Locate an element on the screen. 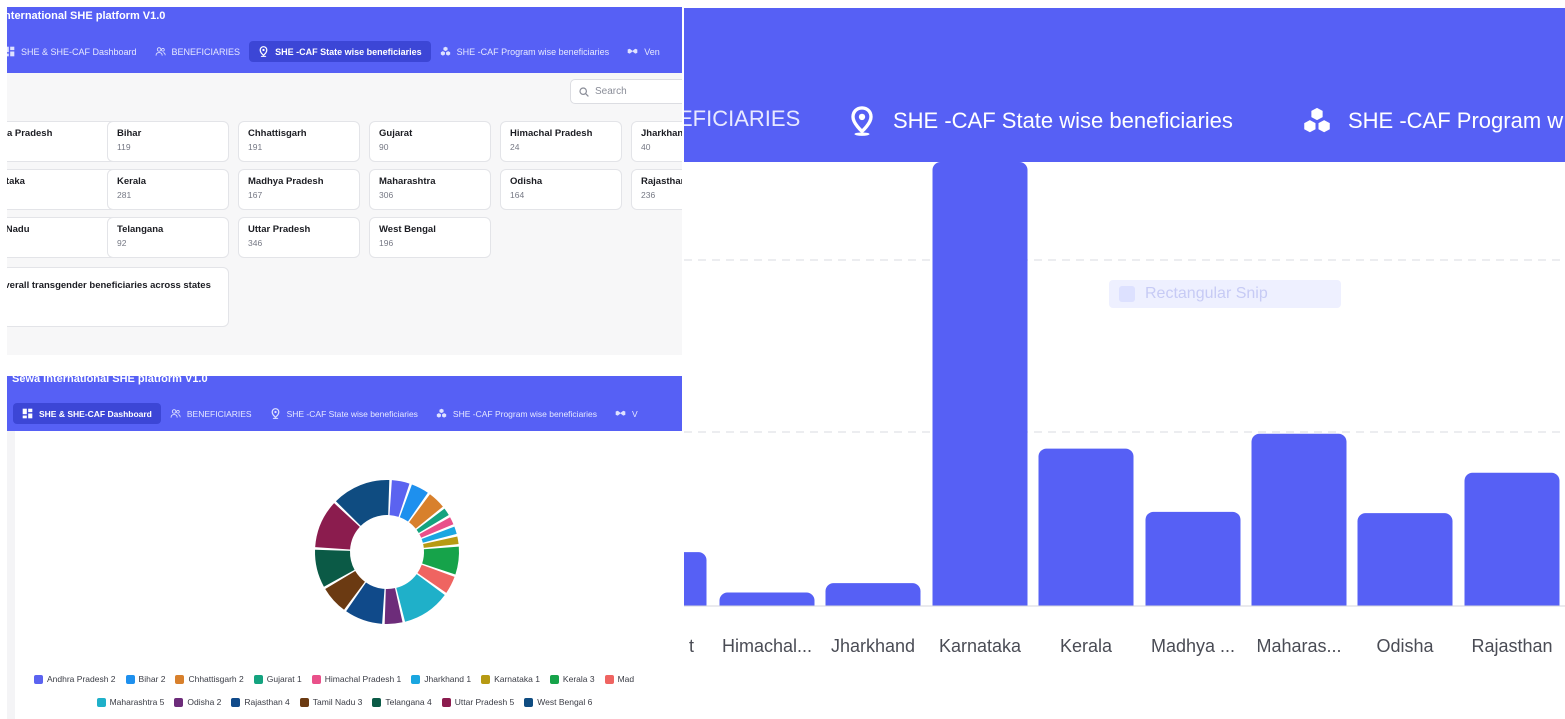 The width and height of the screenshot is (1565, 719). legend-label: Himachal Pradesh 1 is located at coordinates (363, 679).